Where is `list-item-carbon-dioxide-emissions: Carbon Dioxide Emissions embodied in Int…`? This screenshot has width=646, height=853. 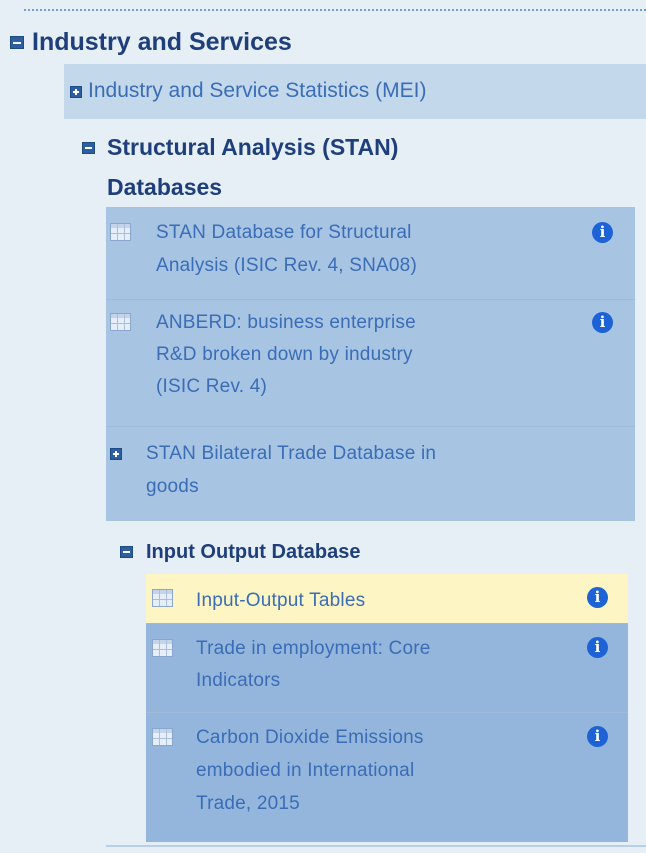
list-item-carbon-dioxide-emissions: Carbon Dioxide Emissions embodied in Int… is located at coordinates (387, 777).